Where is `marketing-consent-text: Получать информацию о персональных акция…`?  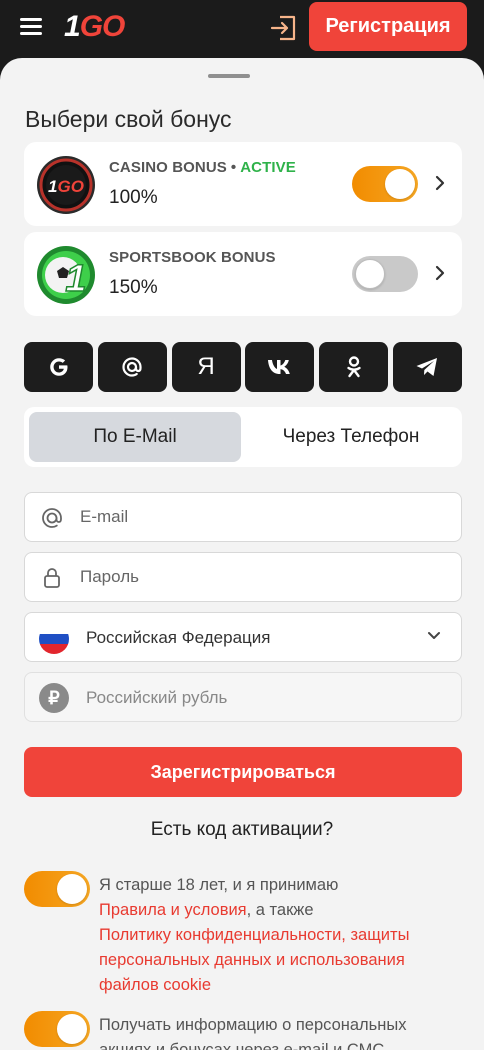
marketing-consent-text: Получать информацию о персональных акция… is located at coordinates (253, 1033).